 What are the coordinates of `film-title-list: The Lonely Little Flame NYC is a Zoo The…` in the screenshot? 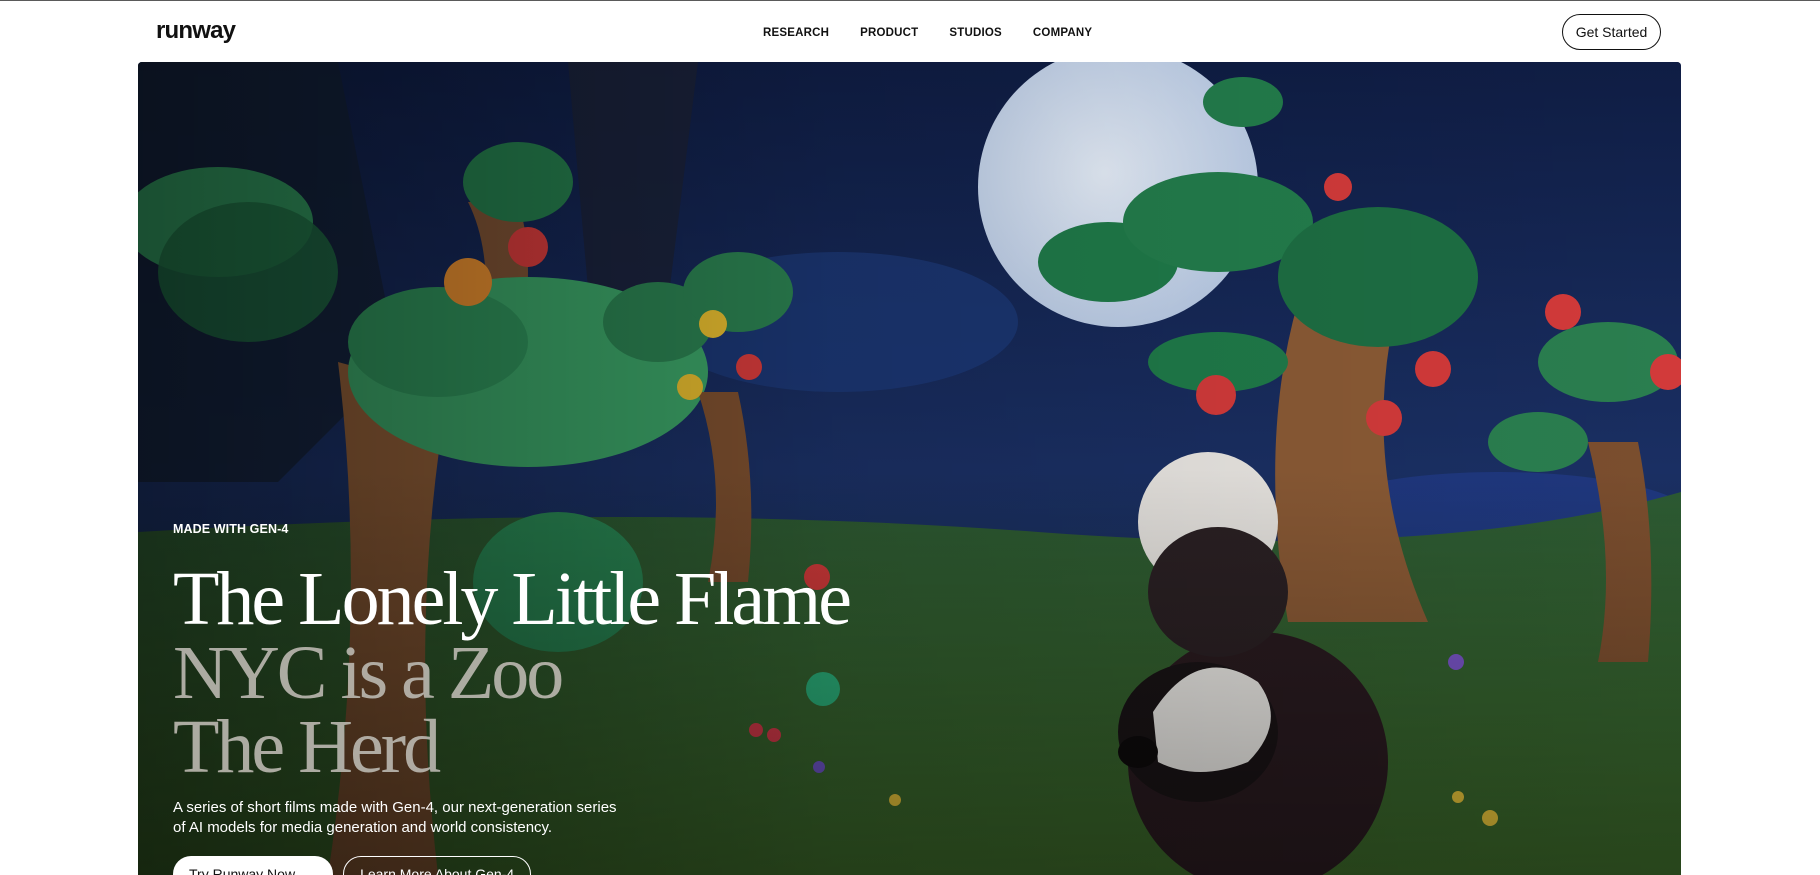 It's located at (623, 673).